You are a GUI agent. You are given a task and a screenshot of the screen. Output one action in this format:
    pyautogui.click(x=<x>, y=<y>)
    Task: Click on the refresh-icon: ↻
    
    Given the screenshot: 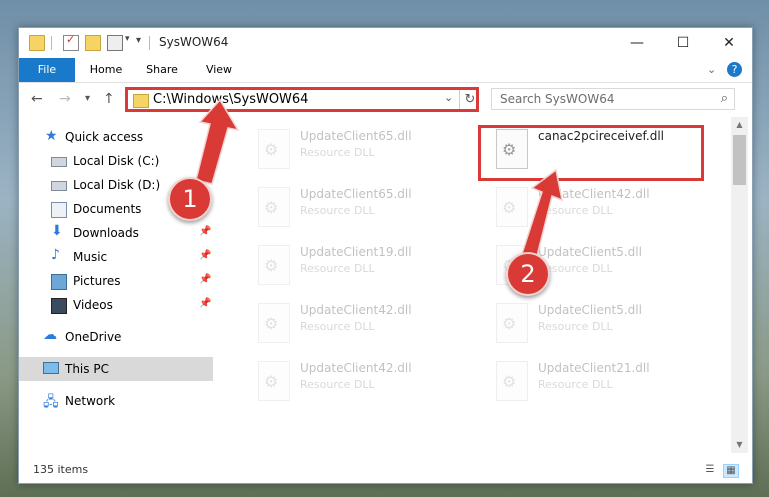 What is the action you would take?
    pyautogui.click(x=469, y=99)
    